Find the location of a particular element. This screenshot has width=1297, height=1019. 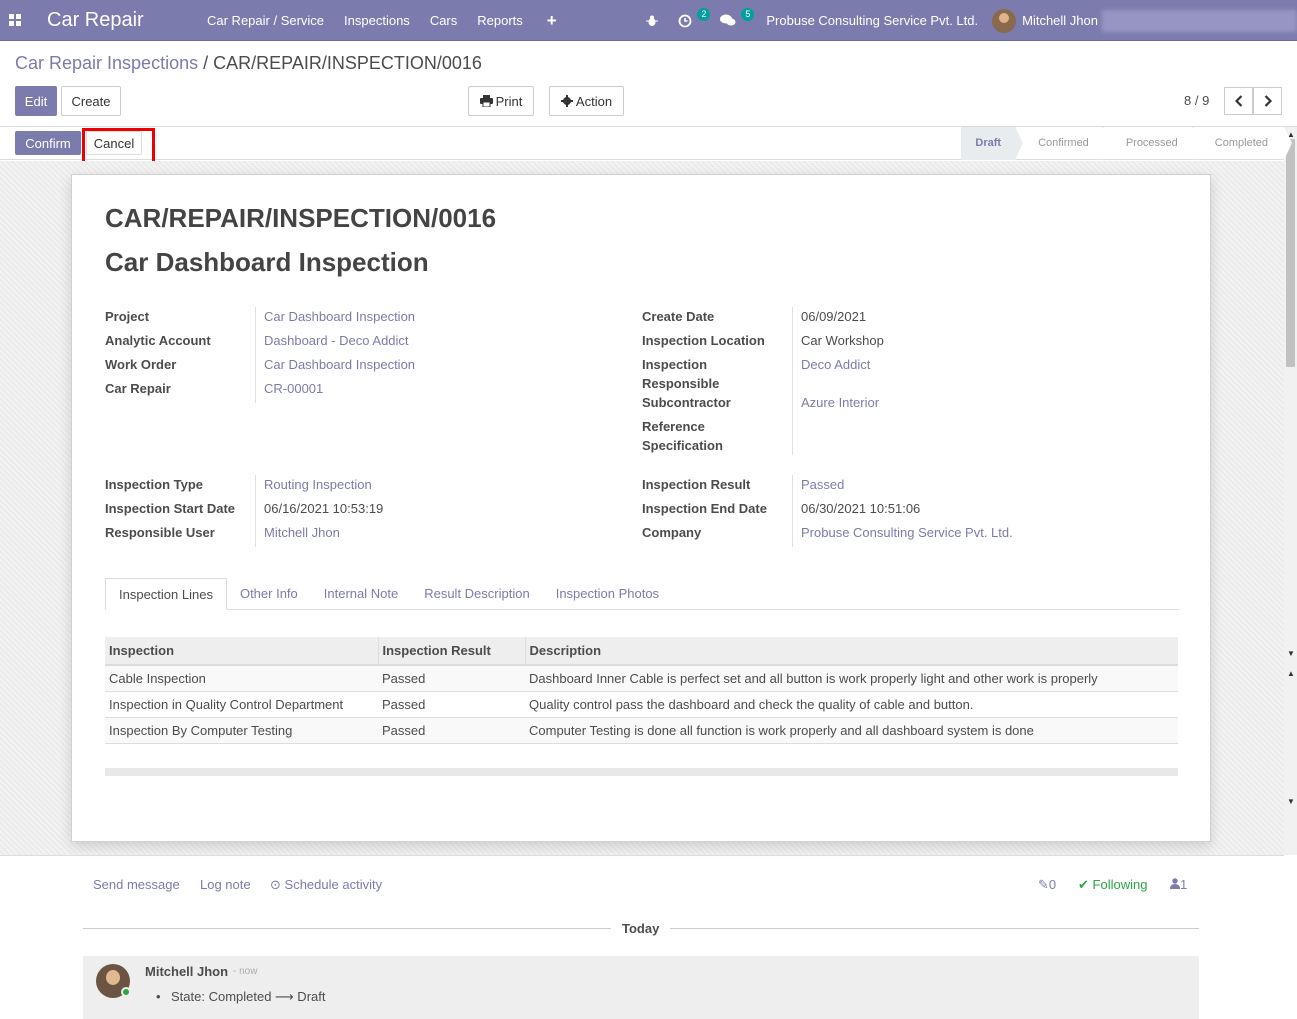

message-author: Mitchell Jhon is located at coordinates (186, 971).